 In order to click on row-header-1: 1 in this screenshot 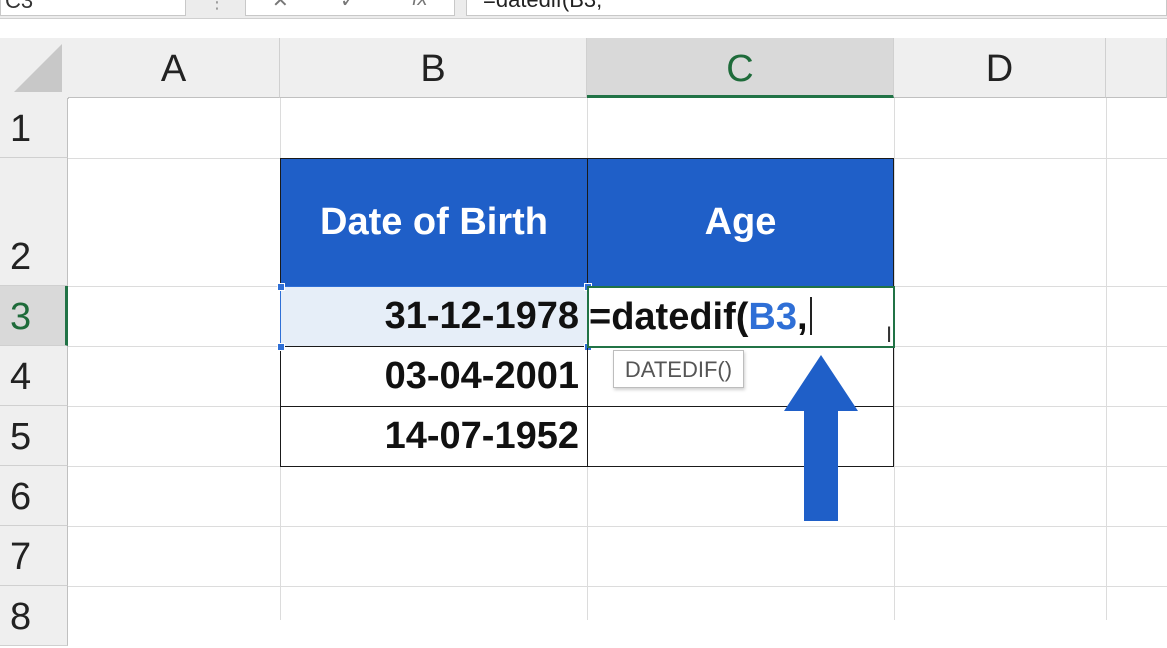, I will do `click(34, 128)`.